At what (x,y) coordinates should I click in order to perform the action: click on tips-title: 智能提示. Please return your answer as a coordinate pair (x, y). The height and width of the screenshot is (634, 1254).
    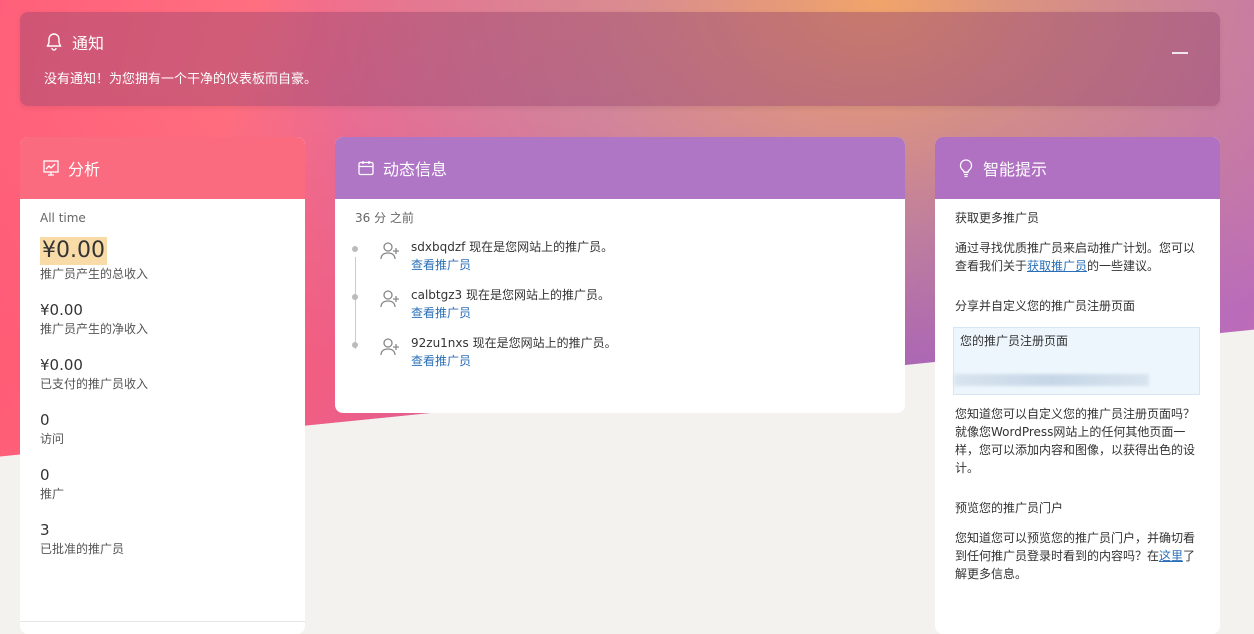
    Looking at the image, I should click on (1015, 169).